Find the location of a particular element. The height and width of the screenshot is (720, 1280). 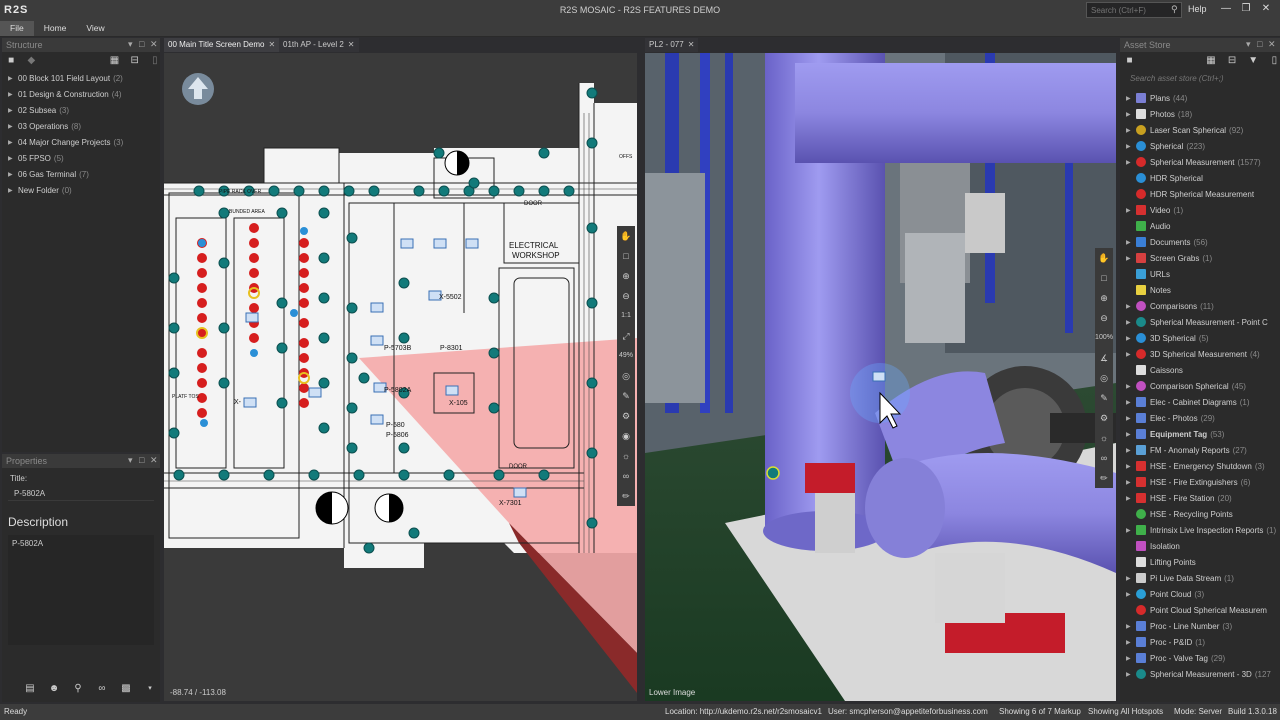

layers-icon: ◉ is located at coordinates (626, 436).